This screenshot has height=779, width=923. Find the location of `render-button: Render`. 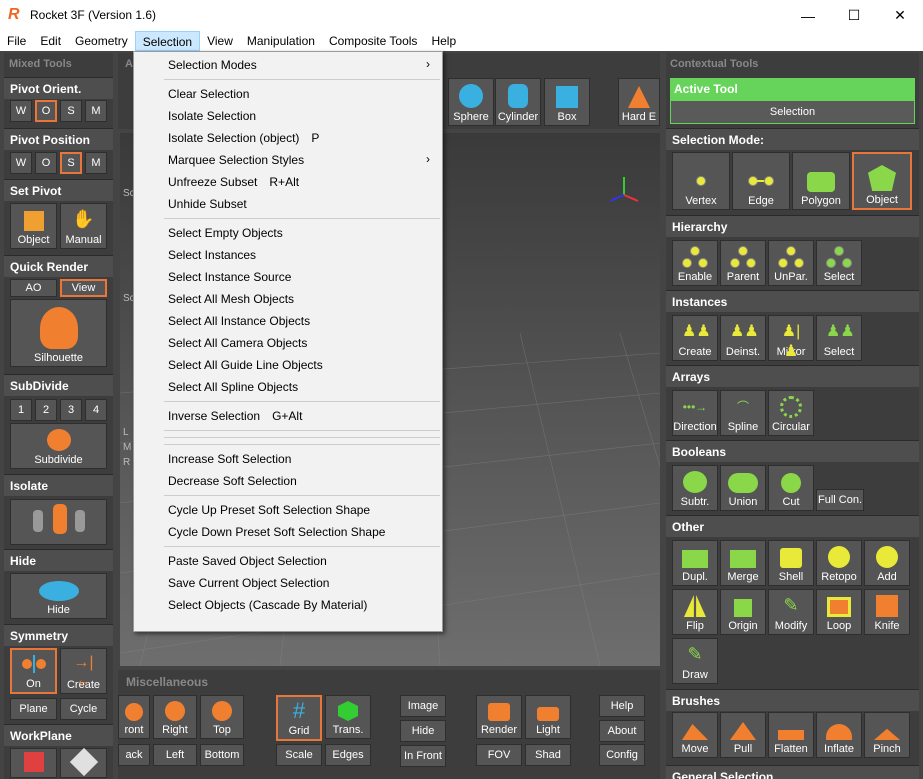

render-button: Render is located at coordinates (499, 717).